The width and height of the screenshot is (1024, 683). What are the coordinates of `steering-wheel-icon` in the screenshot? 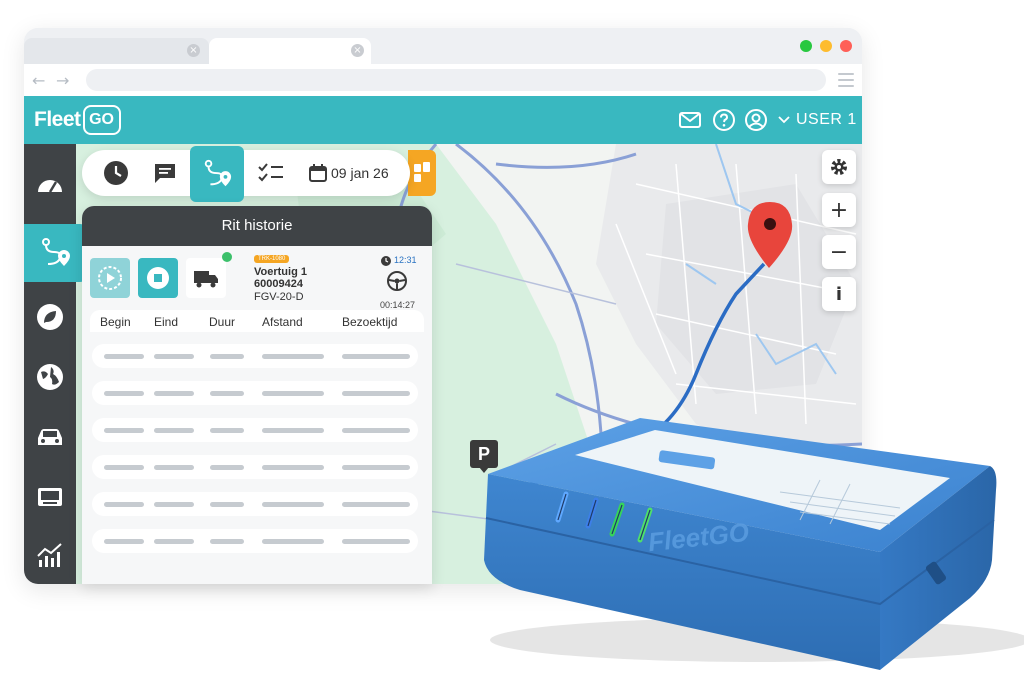 It's located at (397, 281).